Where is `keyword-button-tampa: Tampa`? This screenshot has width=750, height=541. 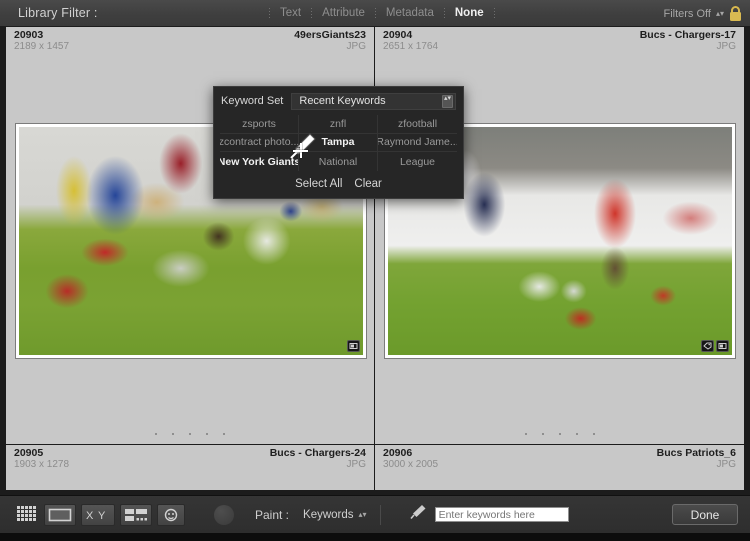 keyword-button-tampa: Tampa is located at coordinates (338, 143).